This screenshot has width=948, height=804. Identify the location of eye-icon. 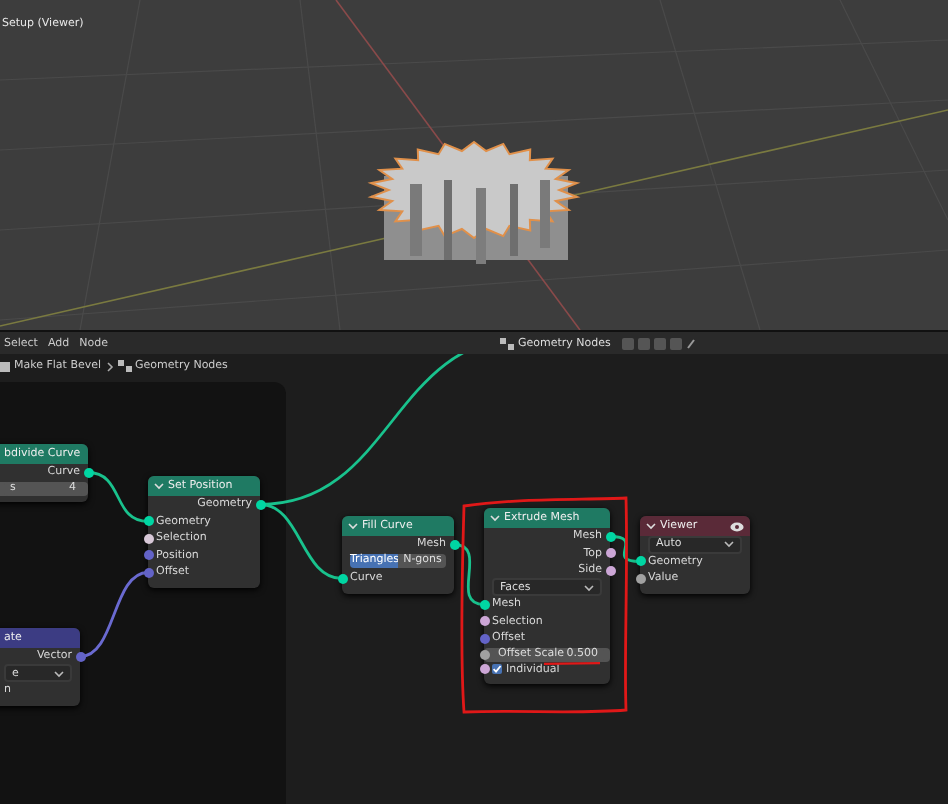
(737, 526).